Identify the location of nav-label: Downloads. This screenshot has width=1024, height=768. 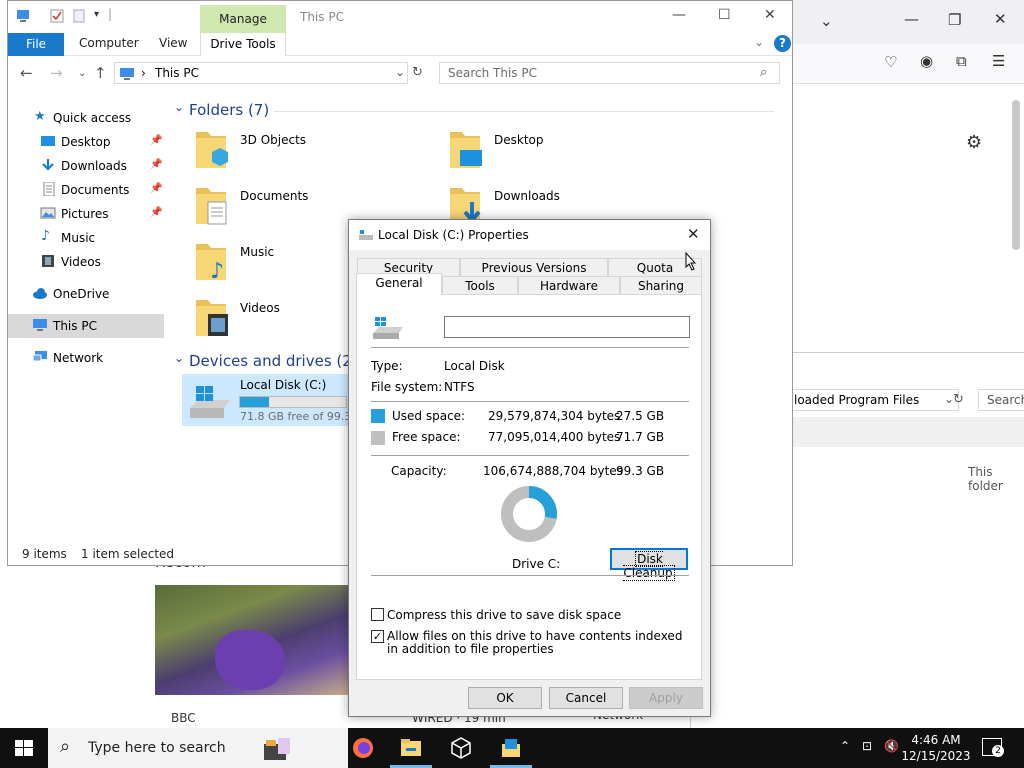
(94, 166).